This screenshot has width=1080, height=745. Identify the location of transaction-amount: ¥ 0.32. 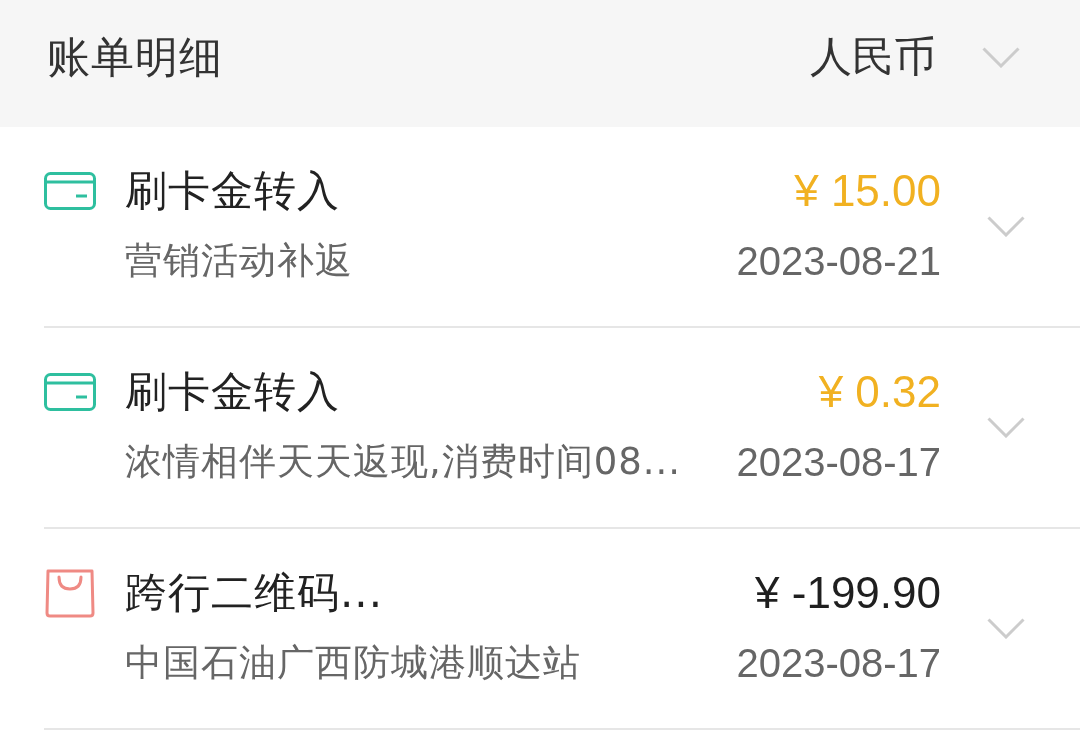
(879, 392).